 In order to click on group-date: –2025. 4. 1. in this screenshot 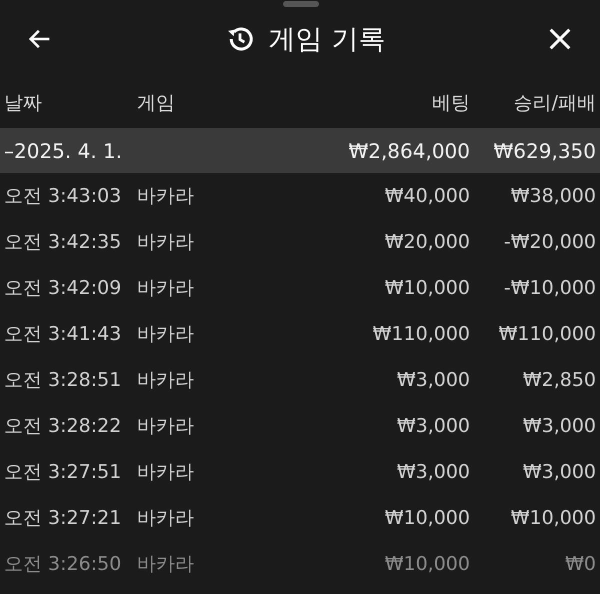, I will do `click(64, 150)`.